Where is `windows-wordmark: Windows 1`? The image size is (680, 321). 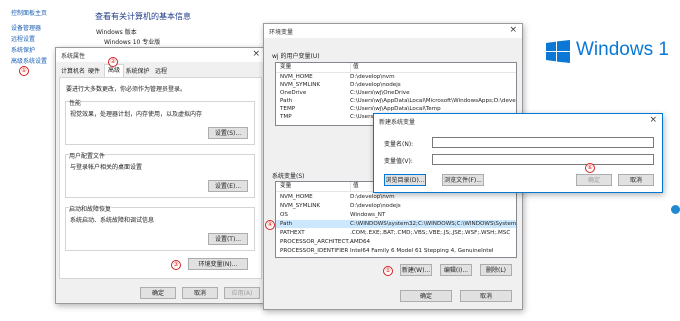
windows-wordmark: Windows 1 is located at coordinates (622, 49).